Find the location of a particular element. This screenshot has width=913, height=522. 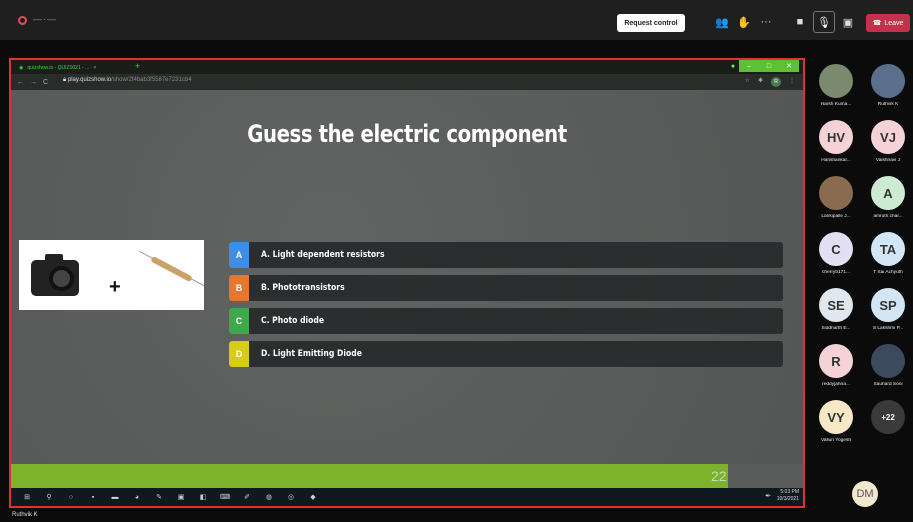

pen-workspace-icon: ✒ is located at coordinates (768, 496).